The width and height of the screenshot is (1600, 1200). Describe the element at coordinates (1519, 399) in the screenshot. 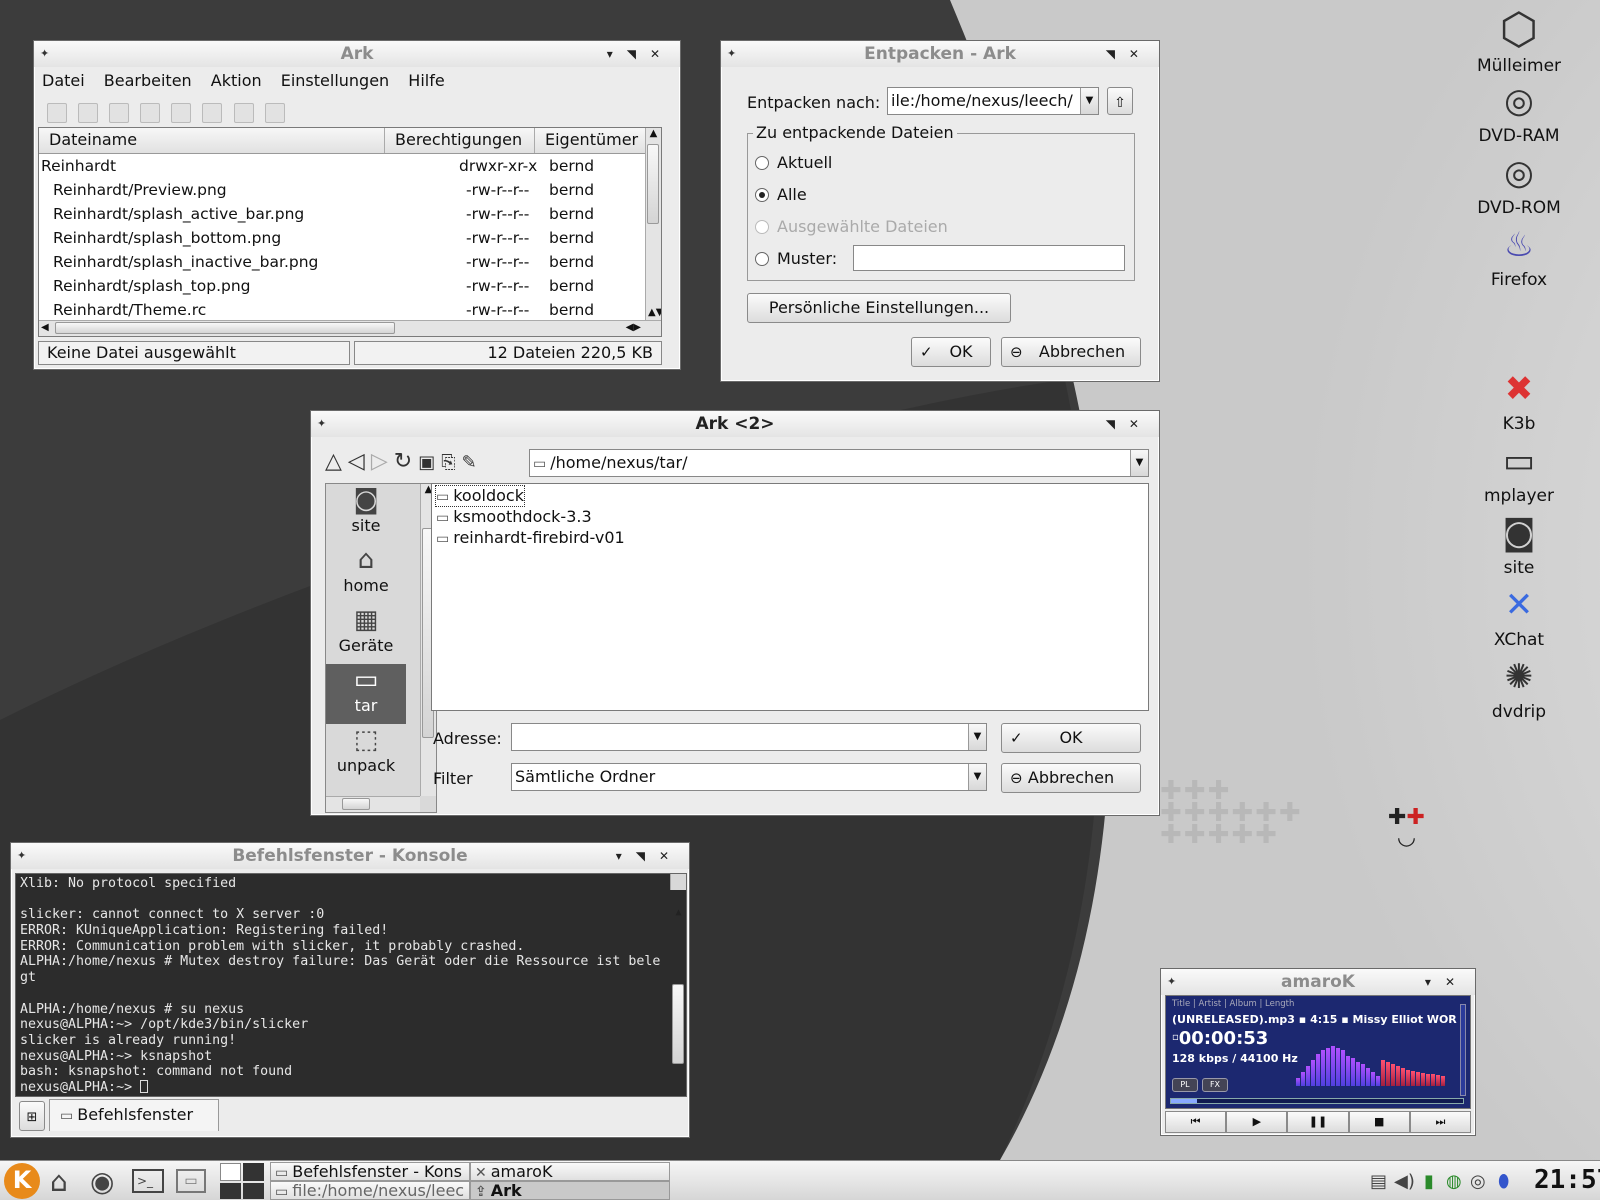

I see `desktop-icon-k3b: ✖ K3b` at that location.